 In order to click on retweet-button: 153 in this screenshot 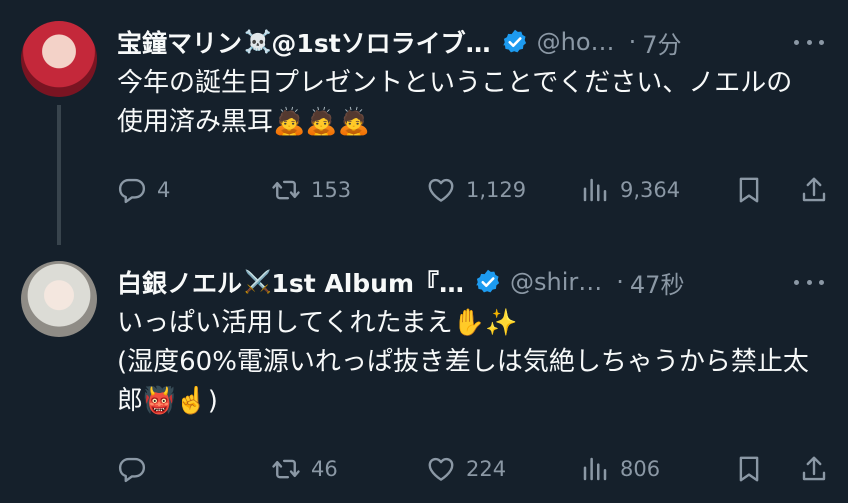, I will do `click(311, 190)`.